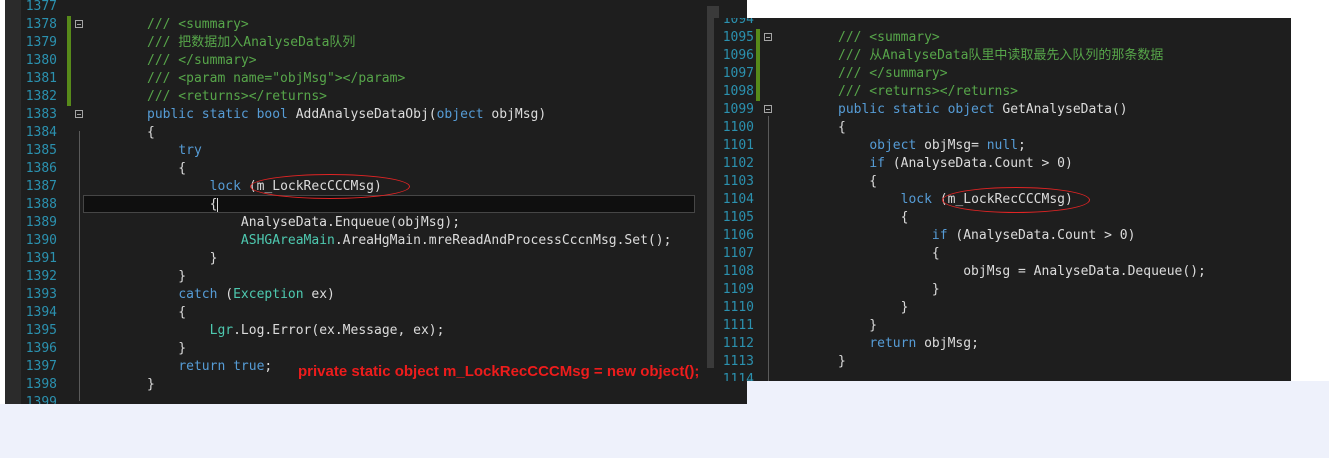 The image size is (1329, 458). What do you see at coordinates (738, 361) in the screenshot?
I see `line-number: 1113` at bounding box center [738, 361].